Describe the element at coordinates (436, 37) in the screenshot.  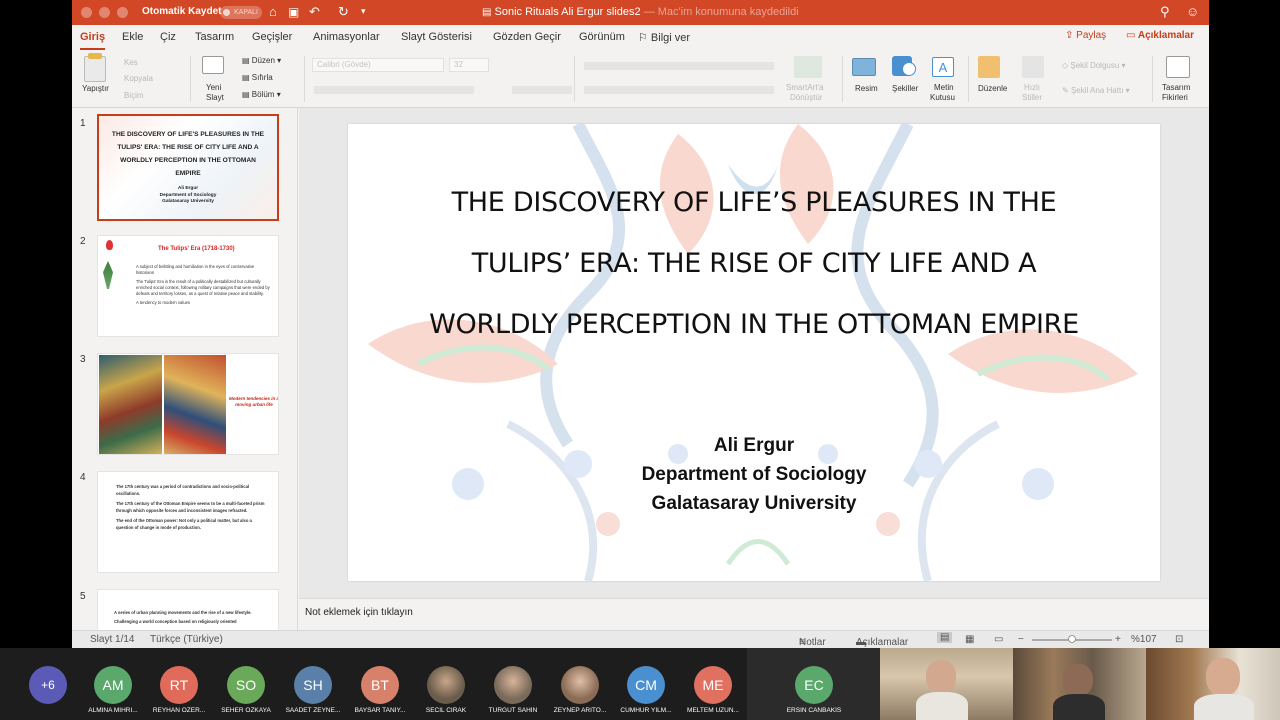
I see `tab-slideshow: Slayt Gösterisi` at that location.